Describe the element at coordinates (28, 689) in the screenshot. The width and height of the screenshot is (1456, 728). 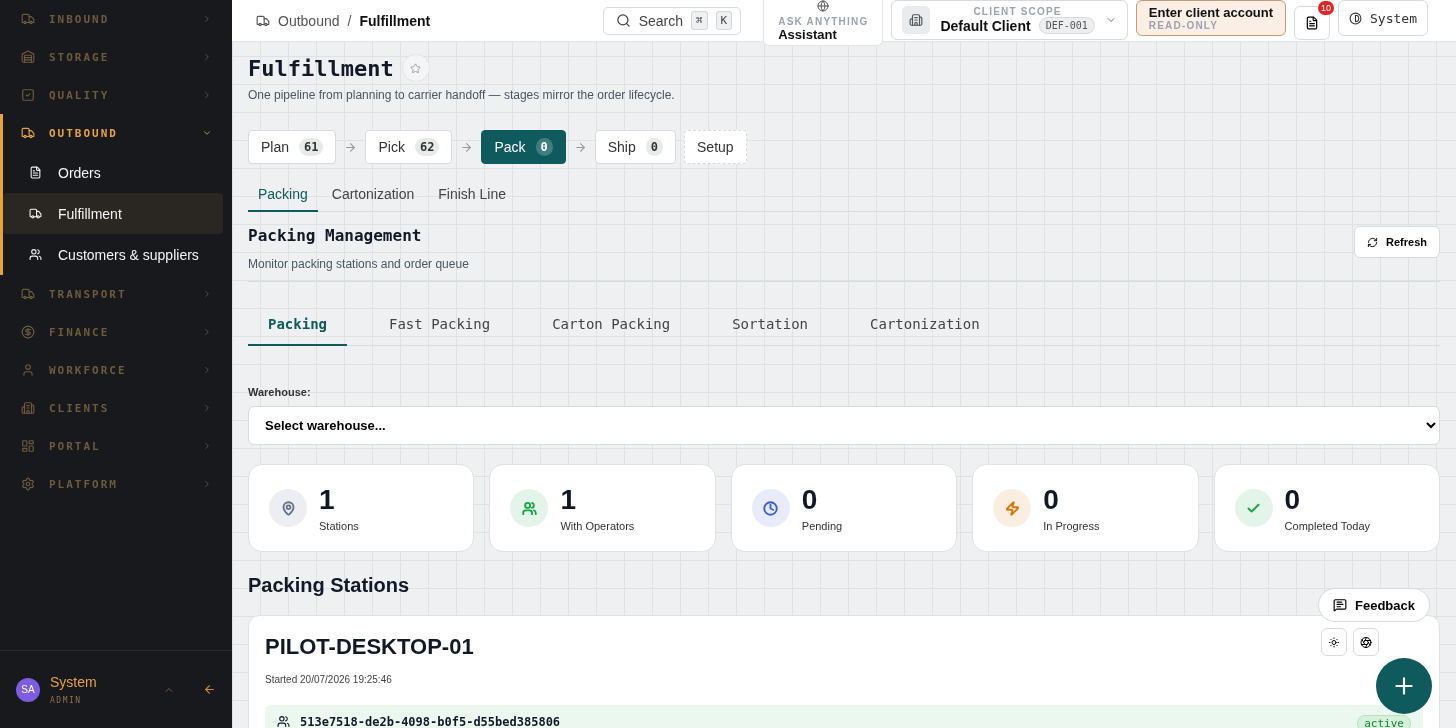
I see `avatar: SA` at that location.